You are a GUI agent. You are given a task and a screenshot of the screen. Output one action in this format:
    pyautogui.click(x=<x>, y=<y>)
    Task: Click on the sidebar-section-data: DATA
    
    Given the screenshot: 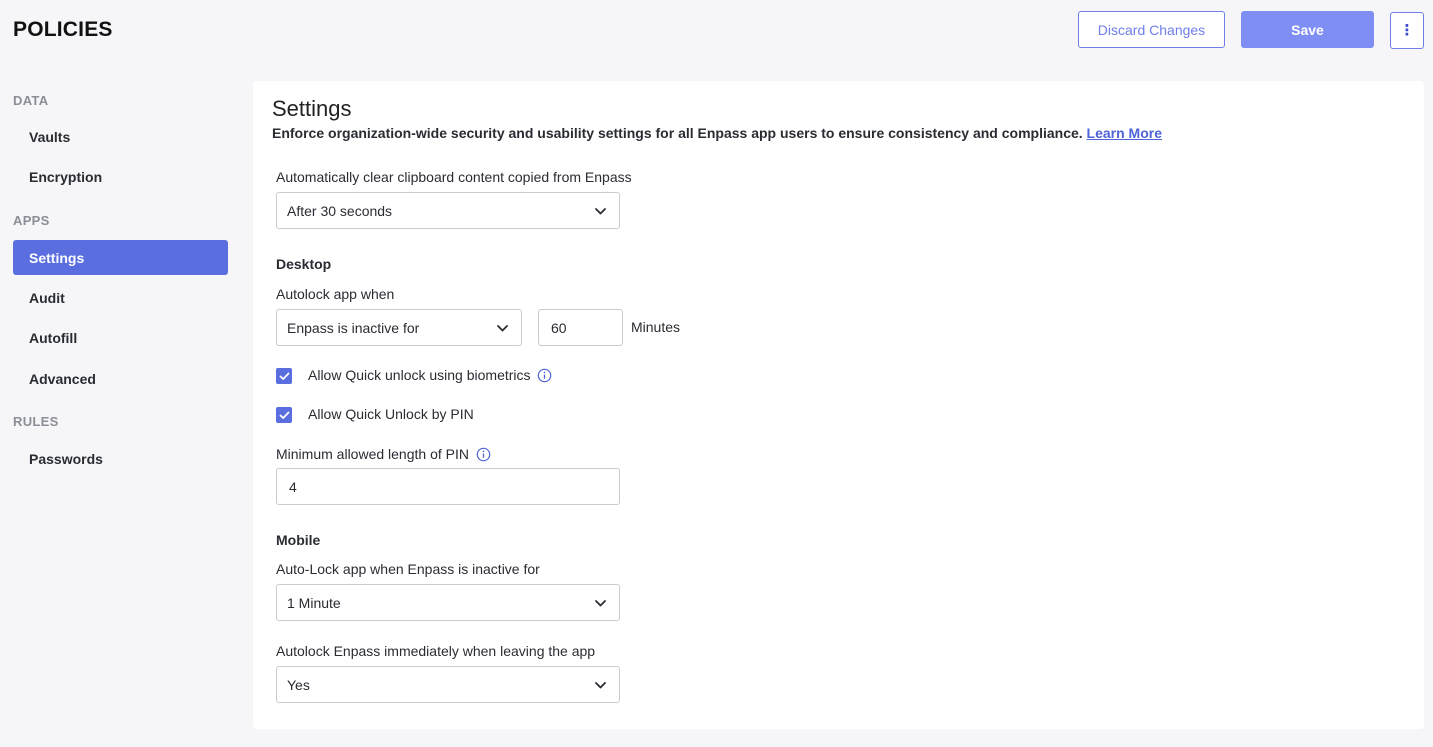 What is the action you would take?
    pyautogui.click(x=31, y=100)
    